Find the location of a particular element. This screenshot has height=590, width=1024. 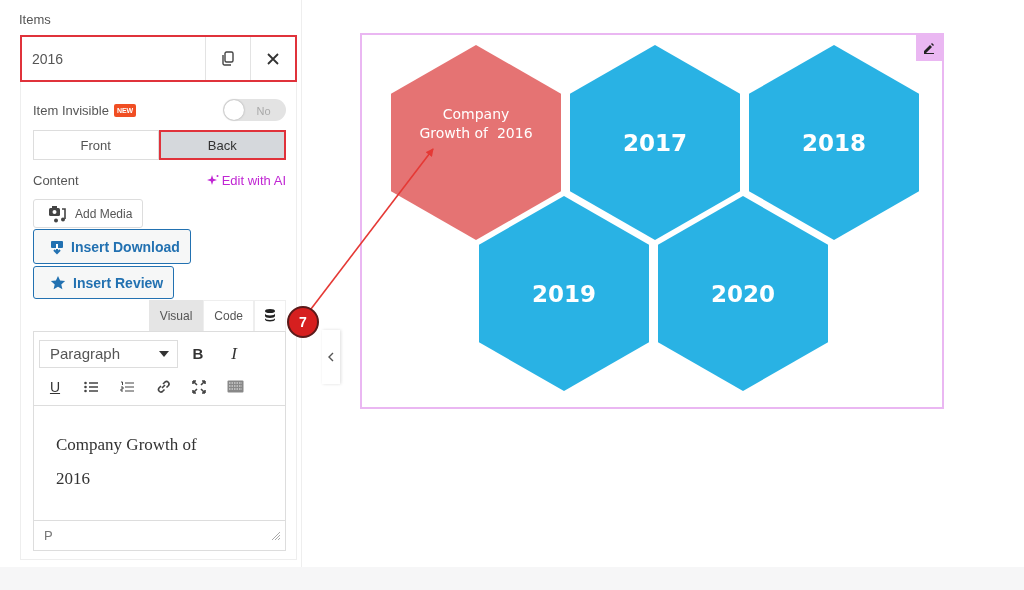

side-tab: Back is located at coordinates (222, 145).